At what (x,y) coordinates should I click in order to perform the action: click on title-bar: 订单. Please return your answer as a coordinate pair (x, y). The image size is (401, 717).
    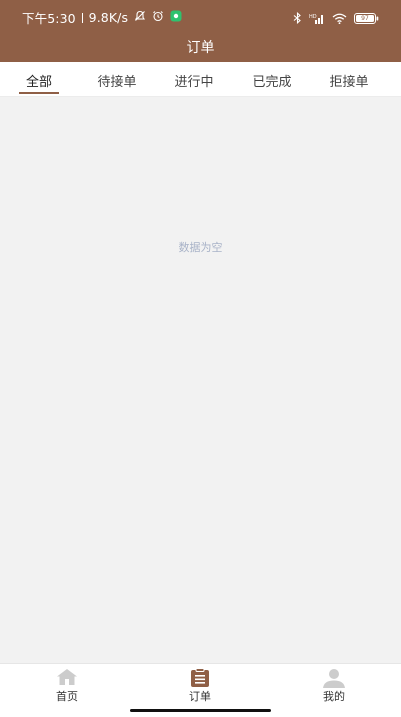
    Looking at the image, I should click on (200, 47).